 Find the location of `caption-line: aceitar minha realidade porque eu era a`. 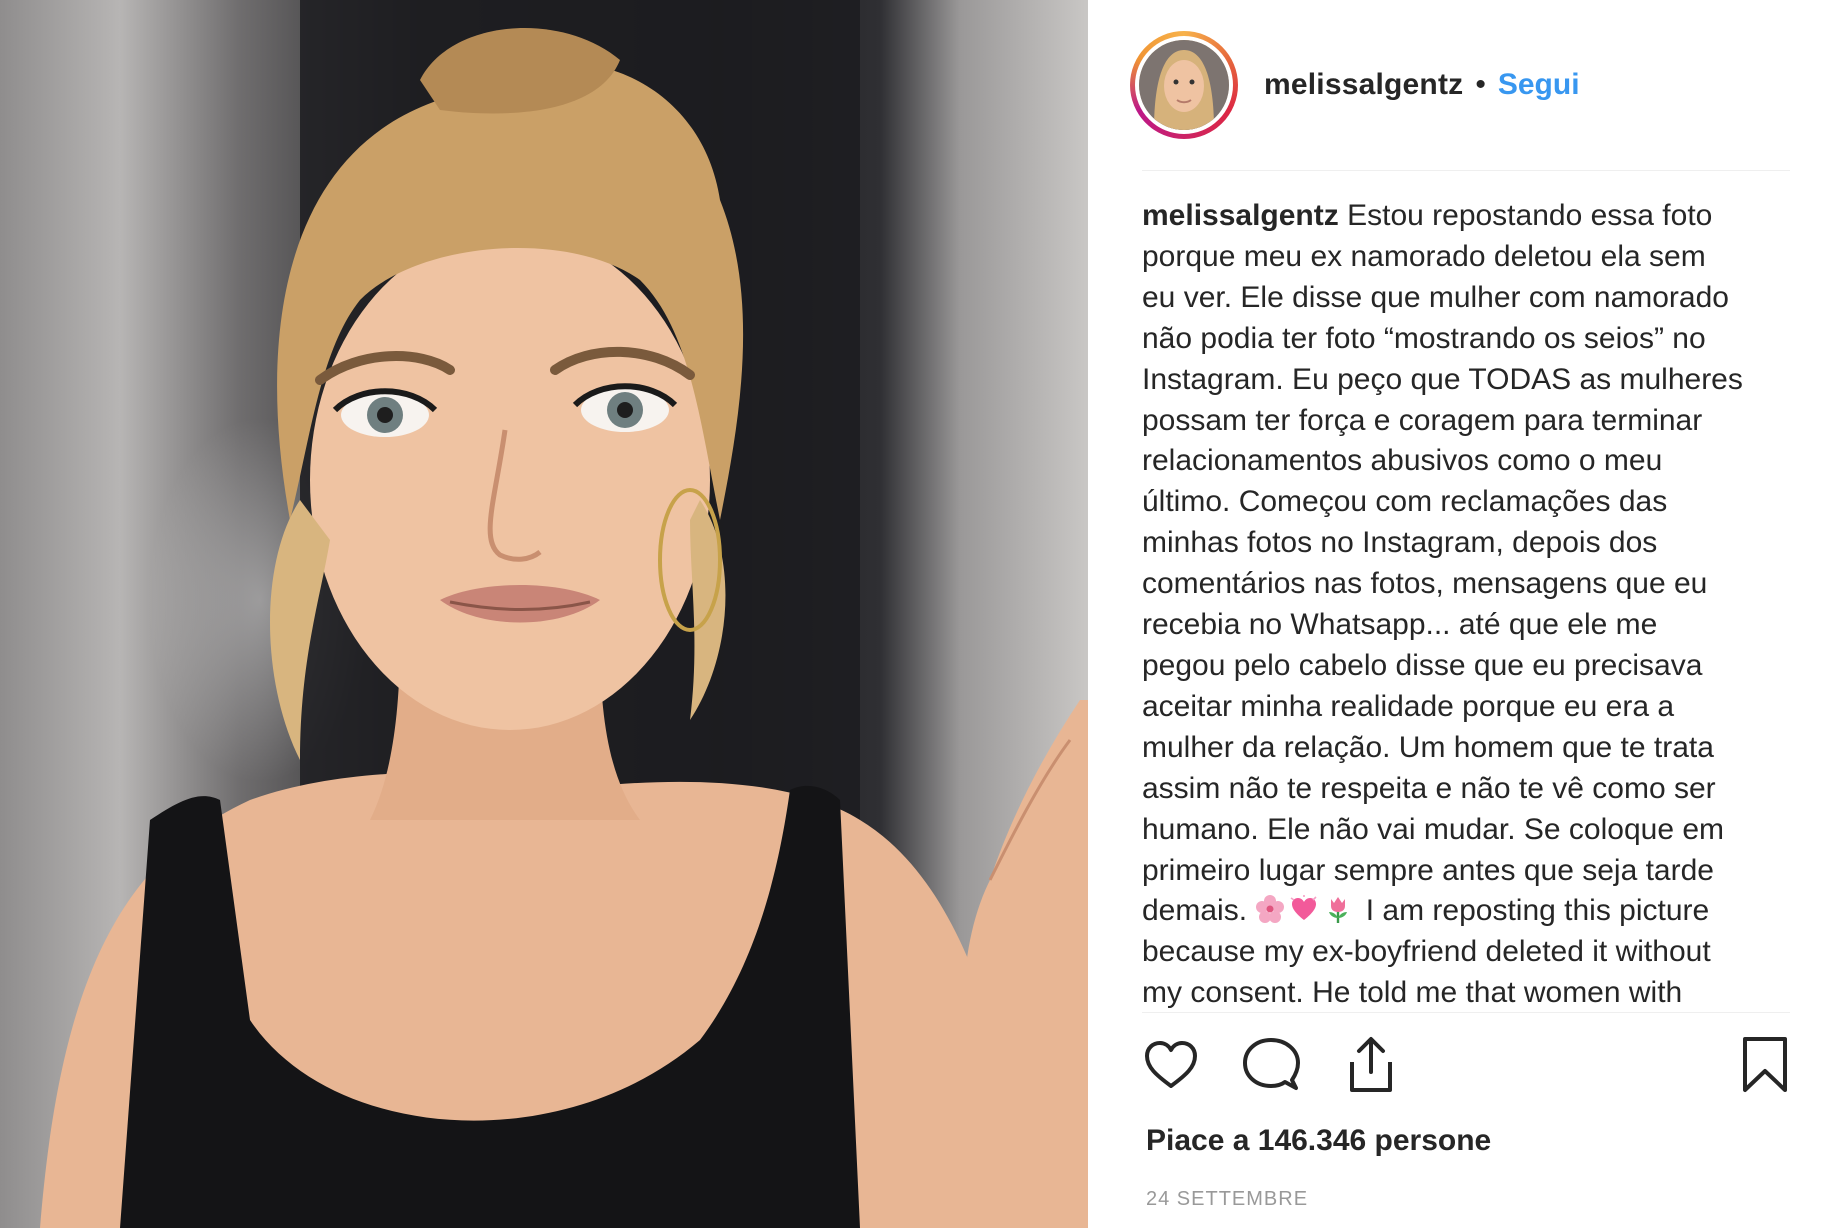

caption-line: aceitar minha realidade porque eu era a is located at coordinates (1408, 706).